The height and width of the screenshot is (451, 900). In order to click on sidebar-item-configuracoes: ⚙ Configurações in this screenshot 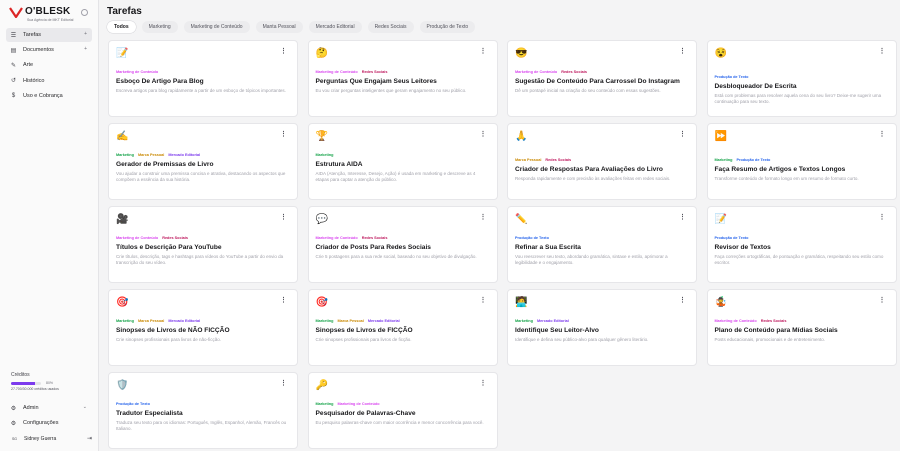, I will do `click(49, 423)`.